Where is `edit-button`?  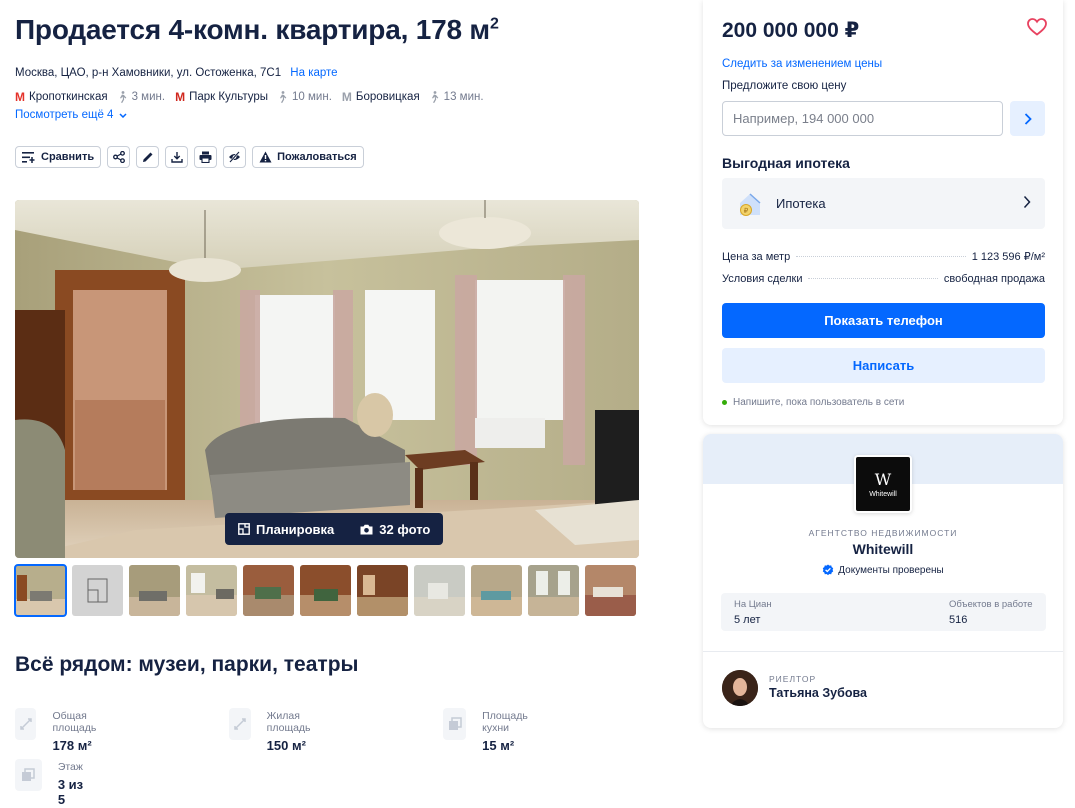
edit-button is located at coordinates (148, 157).